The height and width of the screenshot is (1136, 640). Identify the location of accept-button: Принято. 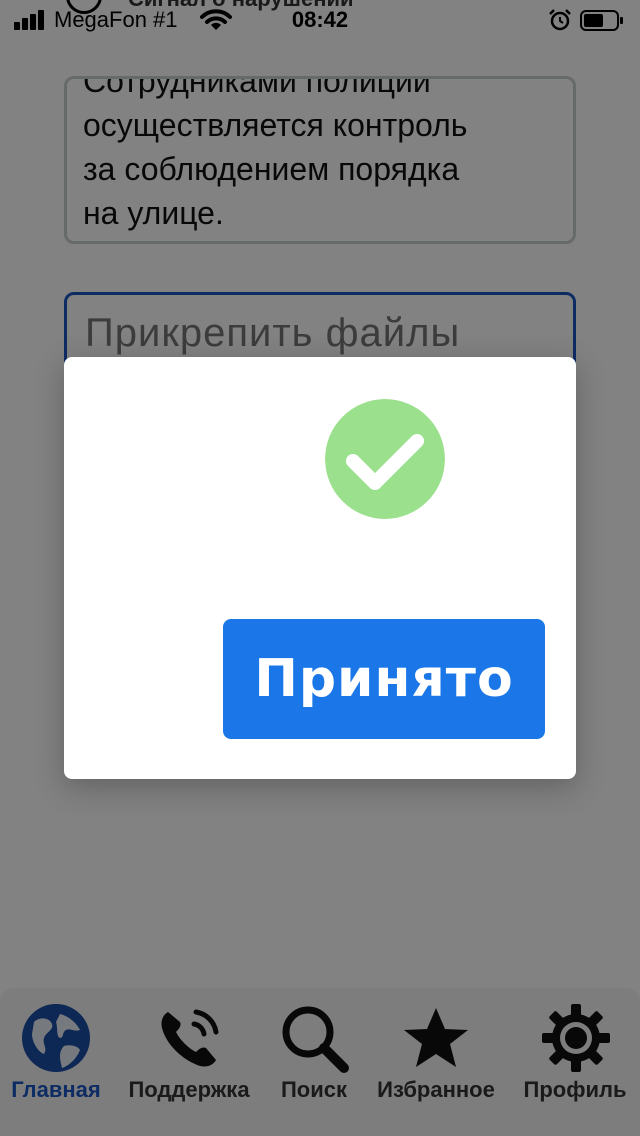
(384, 679).